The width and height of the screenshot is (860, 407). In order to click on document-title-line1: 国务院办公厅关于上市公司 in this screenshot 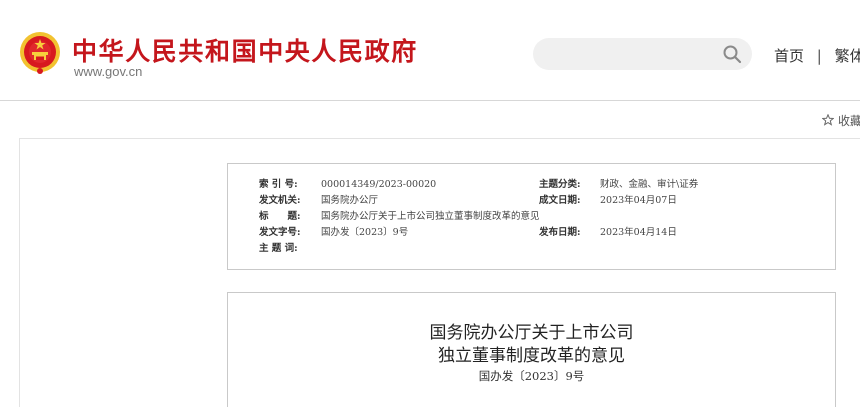, I will do `click(531, 333)`.